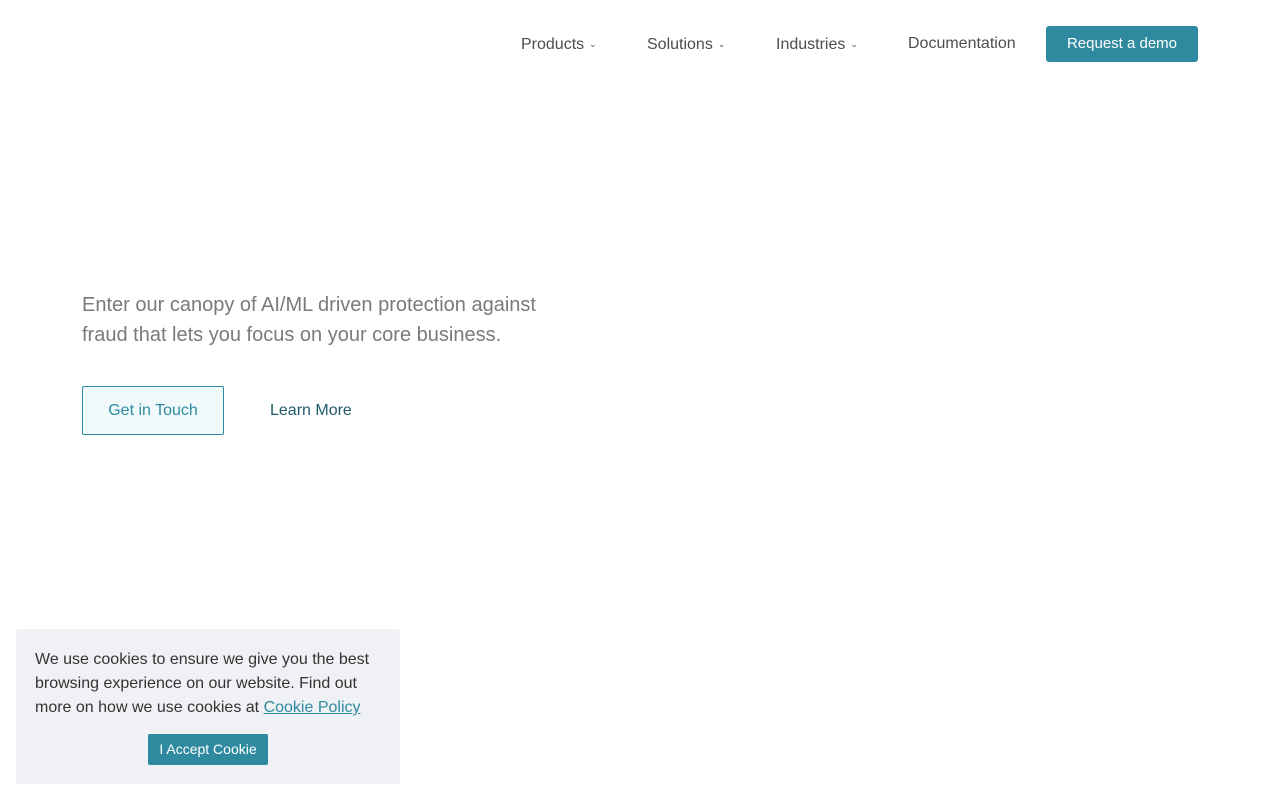 This screenshot has width=1280, height=800. I want to click on learn-more-link: Learn More, so click(311, 410).